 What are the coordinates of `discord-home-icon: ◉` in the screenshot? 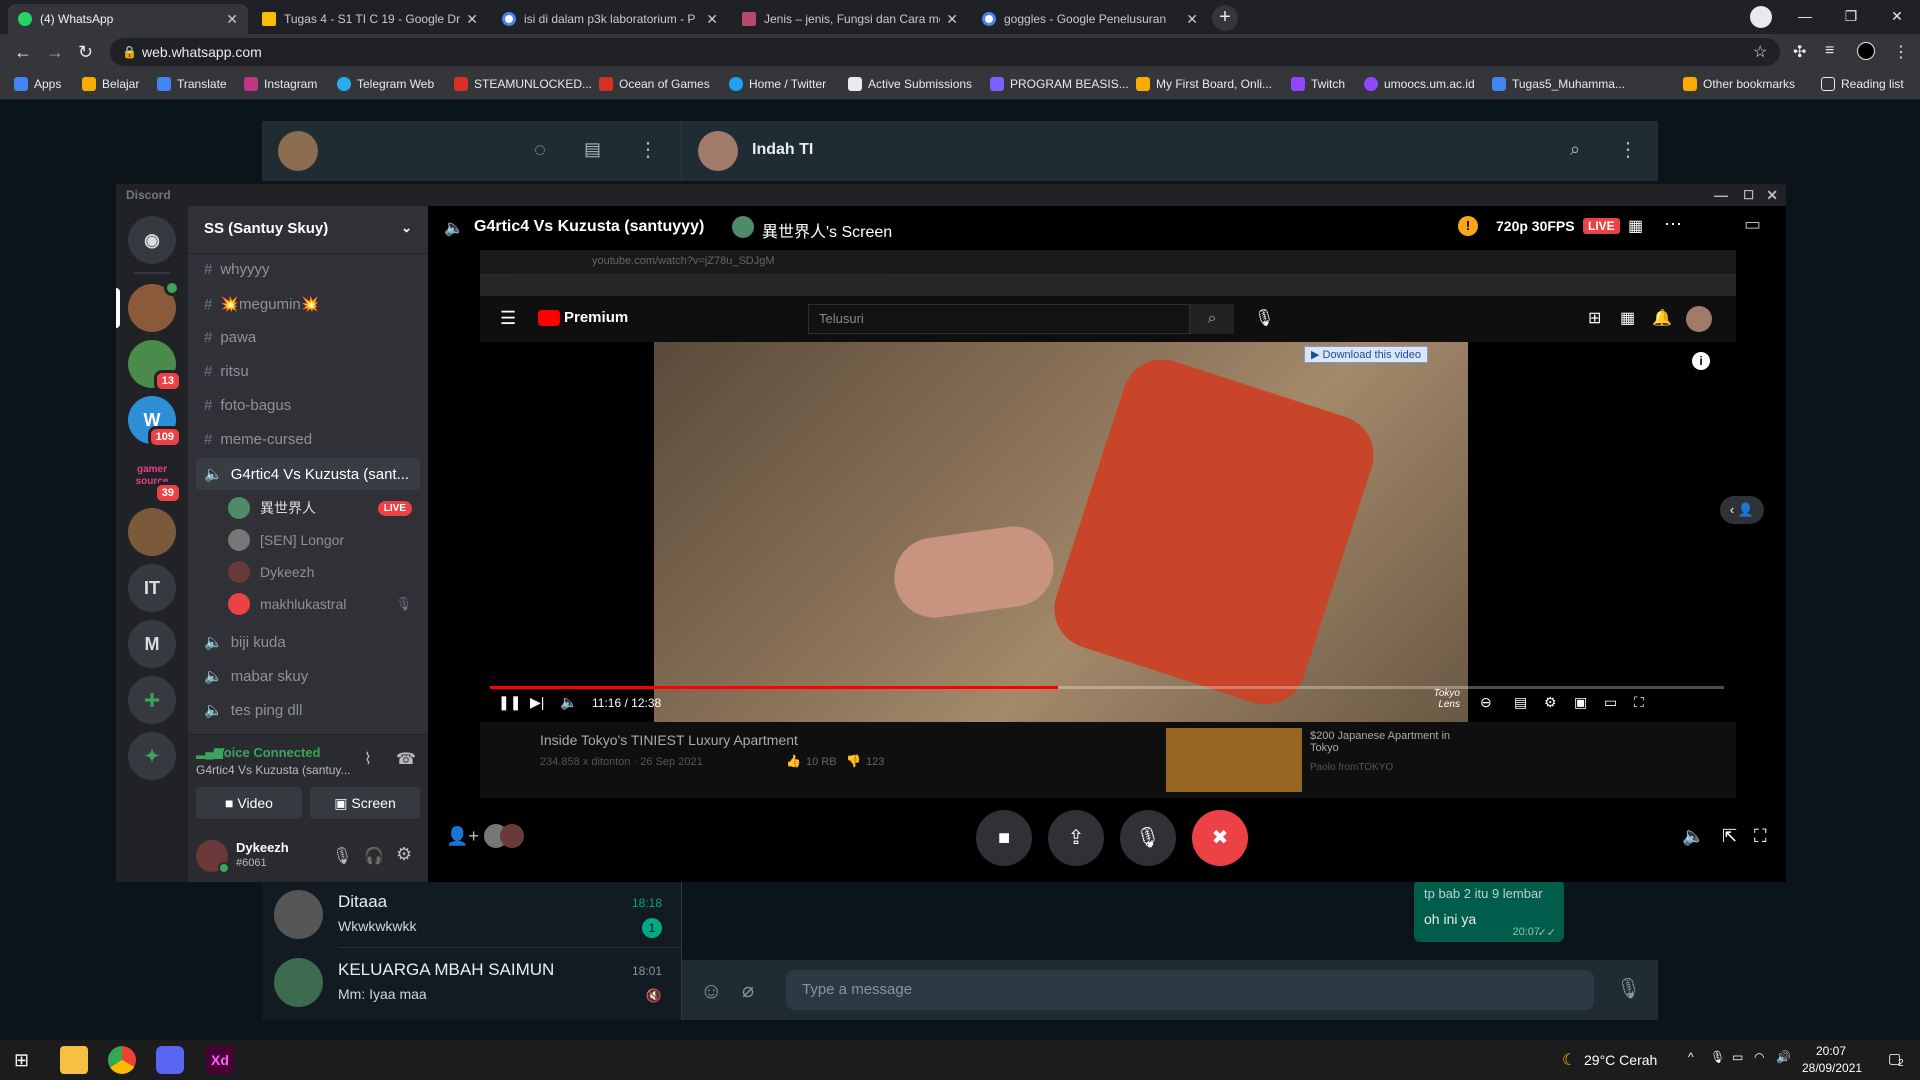 It's located at (152, 240).